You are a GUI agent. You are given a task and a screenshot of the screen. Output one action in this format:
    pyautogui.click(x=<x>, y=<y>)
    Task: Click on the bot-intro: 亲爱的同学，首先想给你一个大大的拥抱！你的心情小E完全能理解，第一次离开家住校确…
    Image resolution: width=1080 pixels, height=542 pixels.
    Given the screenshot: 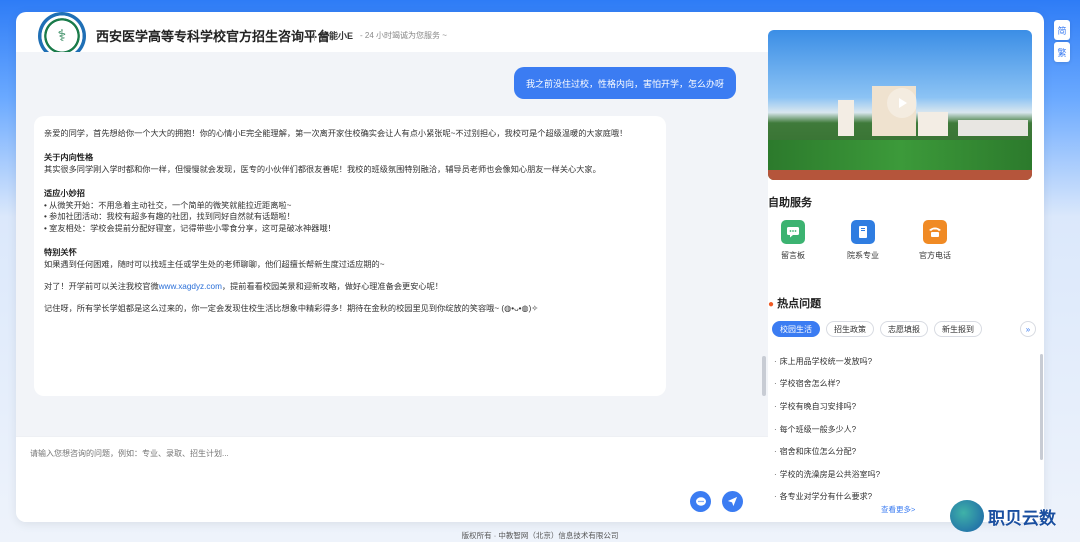 What is the action you would take?
    pyautogui.click(x=336, y=133)
    